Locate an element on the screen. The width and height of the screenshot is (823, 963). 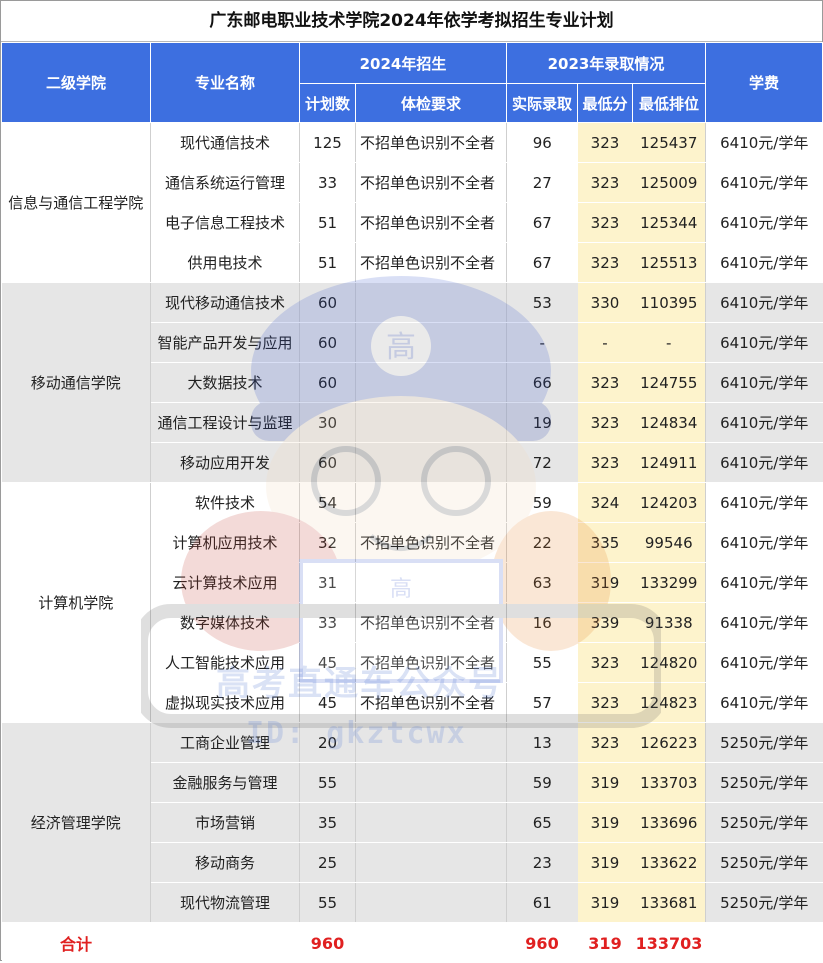
min-rank-cell: 124823 is located at coordinates (669, 703).